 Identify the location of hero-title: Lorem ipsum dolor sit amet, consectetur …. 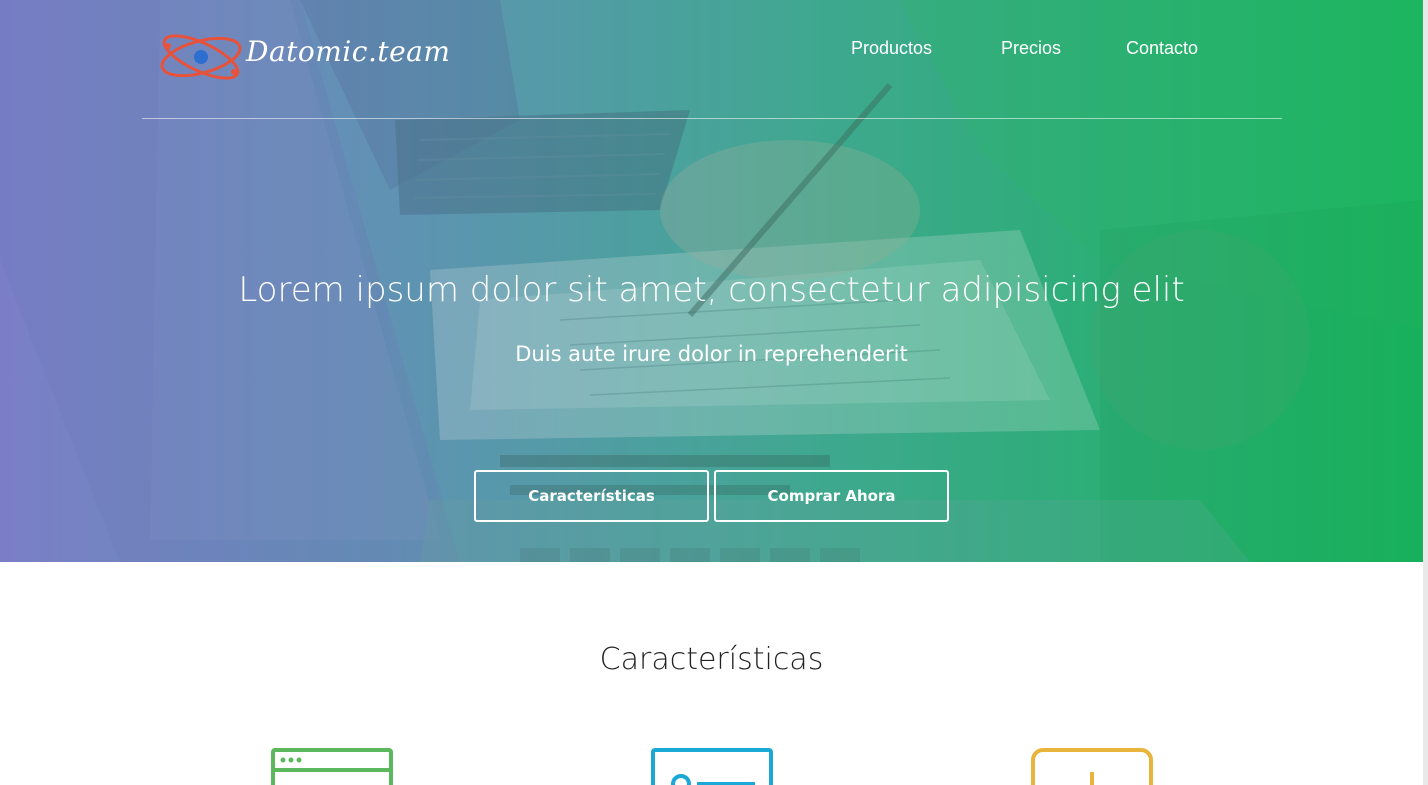
(711, 290).